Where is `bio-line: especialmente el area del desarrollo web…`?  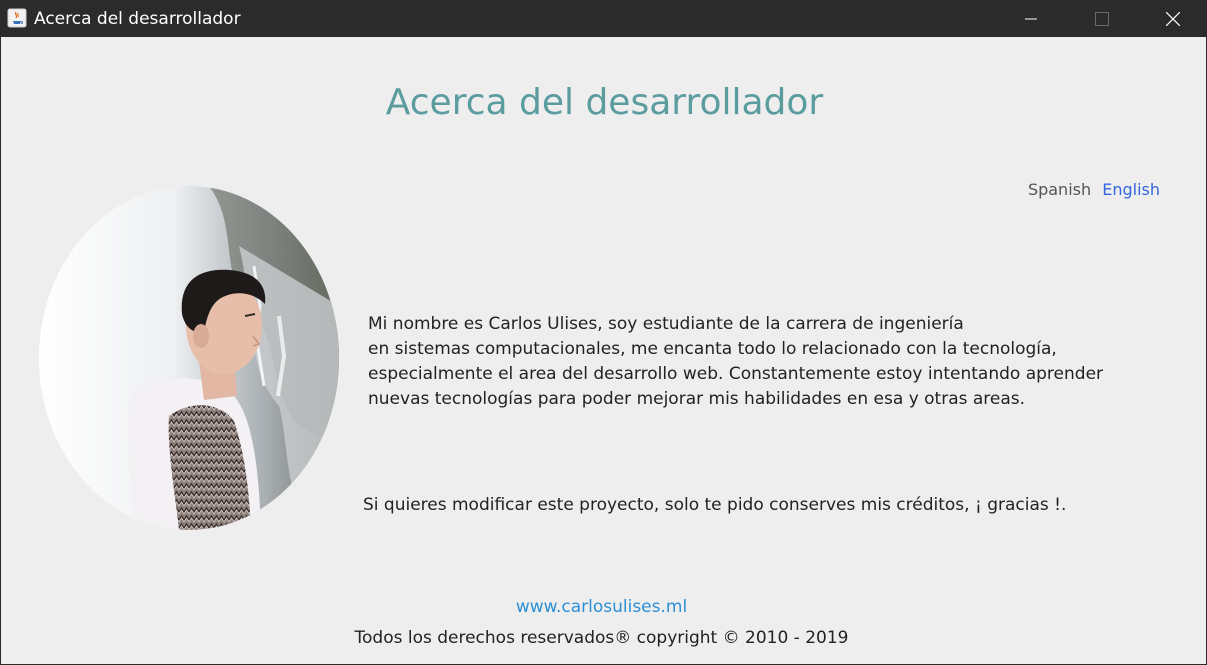
bio-line: especialmente el area del desarrollo web… is located at coordinates (736, 374).